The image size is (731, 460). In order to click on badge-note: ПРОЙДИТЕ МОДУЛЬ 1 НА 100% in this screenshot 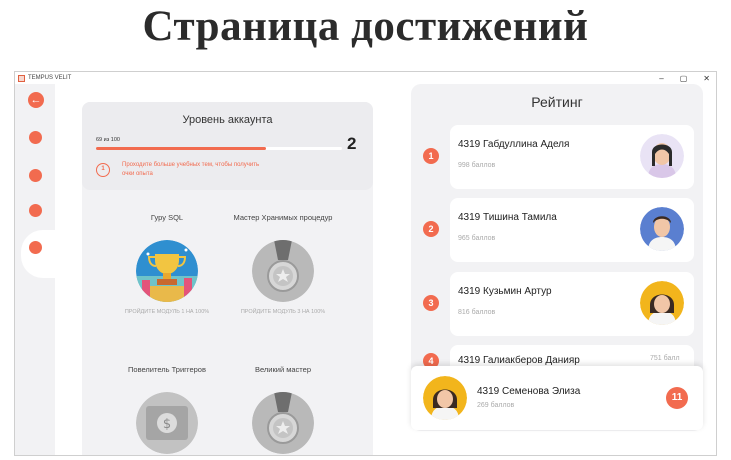, I will do `click(167, 312)`.